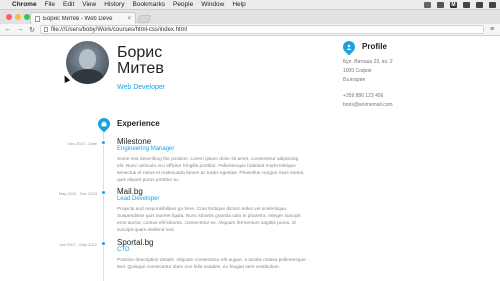 This screenshot has height=281, width=500. Describe the element at coordinates (363, 96) in the screenshot. I see `phone-number: +359 886 123 456` at that location.